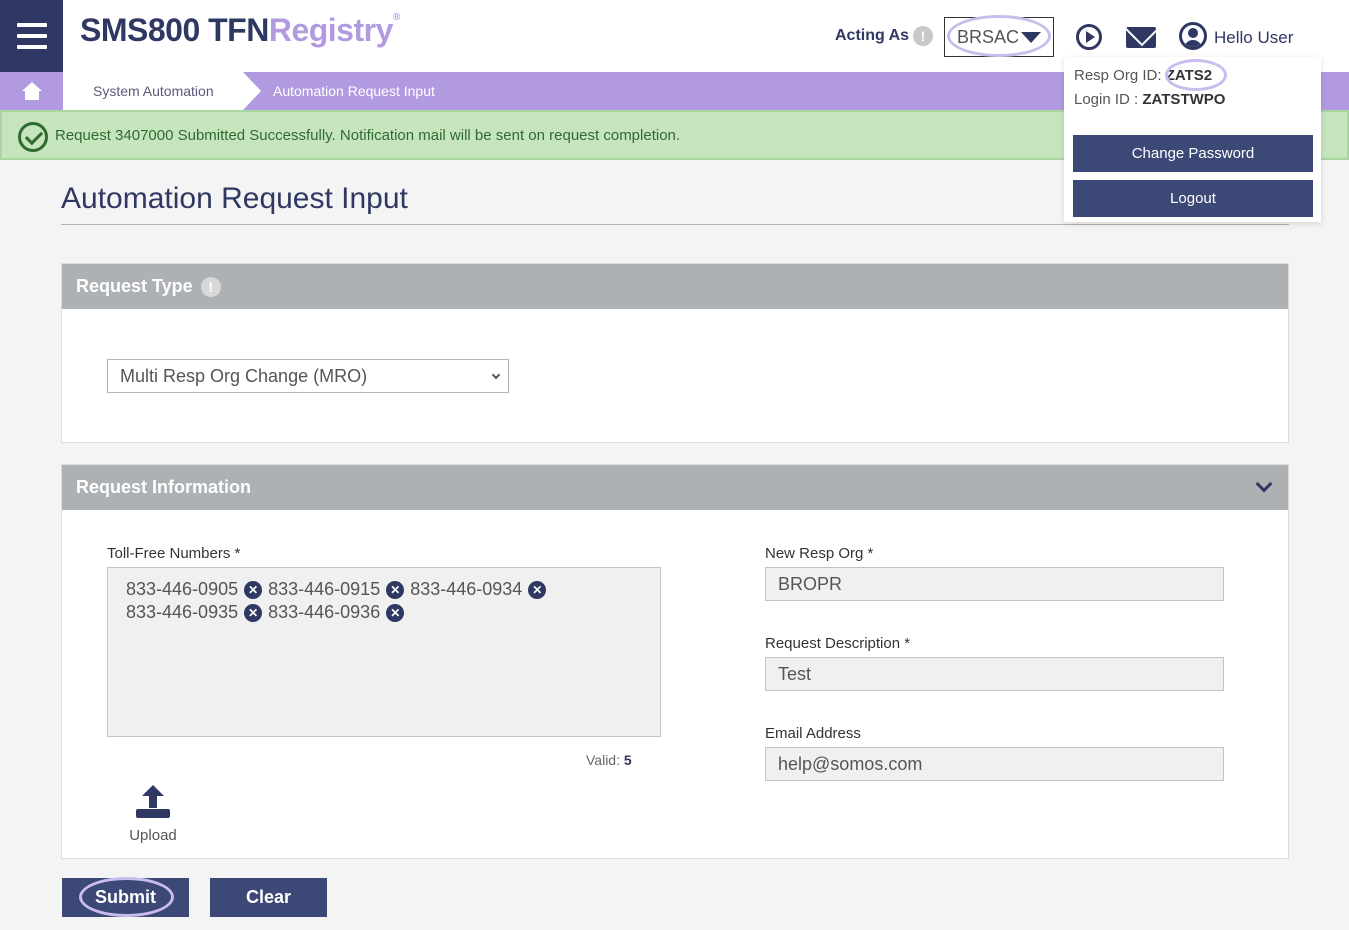 The height and width of the screenshot is (930, 1349). I want to click on app-logo: SMS800 TFNRegistry®, so click(240, 30).